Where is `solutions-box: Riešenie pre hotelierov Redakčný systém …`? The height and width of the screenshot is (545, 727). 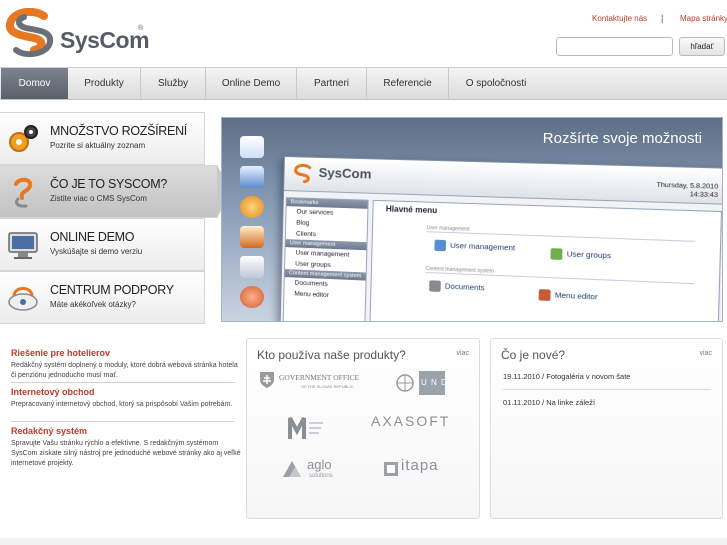
solutions-box: Riešenie pre hotelierov Redakčný systém … is located at coordinates (120, 428).